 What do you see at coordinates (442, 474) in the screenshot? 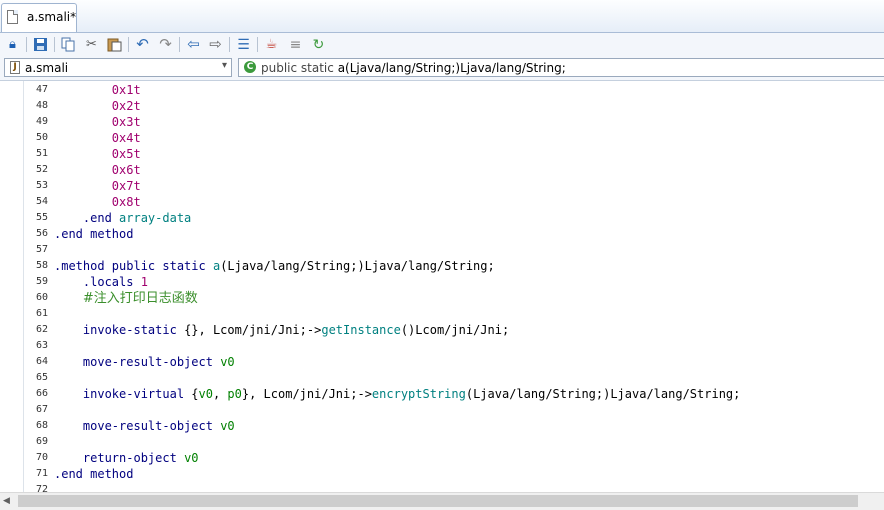
I see `code-line: 71 .end method` at bounding box center [442, 474].